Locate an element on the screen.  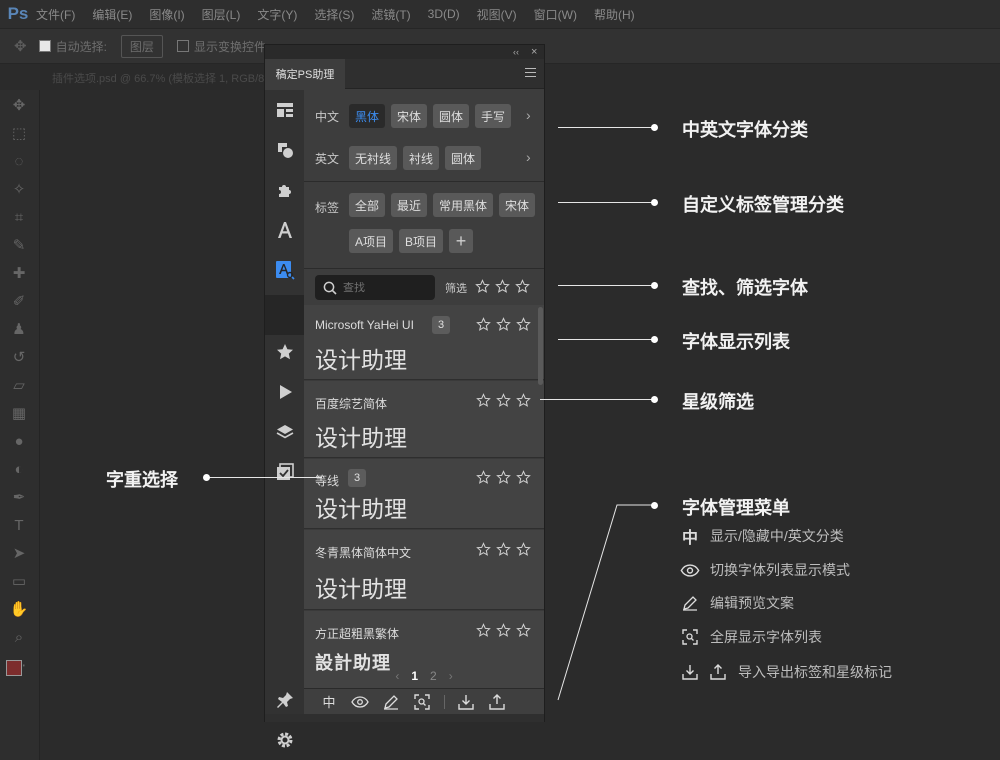
foreground-color-swatch is located at coordinates (14, 668).